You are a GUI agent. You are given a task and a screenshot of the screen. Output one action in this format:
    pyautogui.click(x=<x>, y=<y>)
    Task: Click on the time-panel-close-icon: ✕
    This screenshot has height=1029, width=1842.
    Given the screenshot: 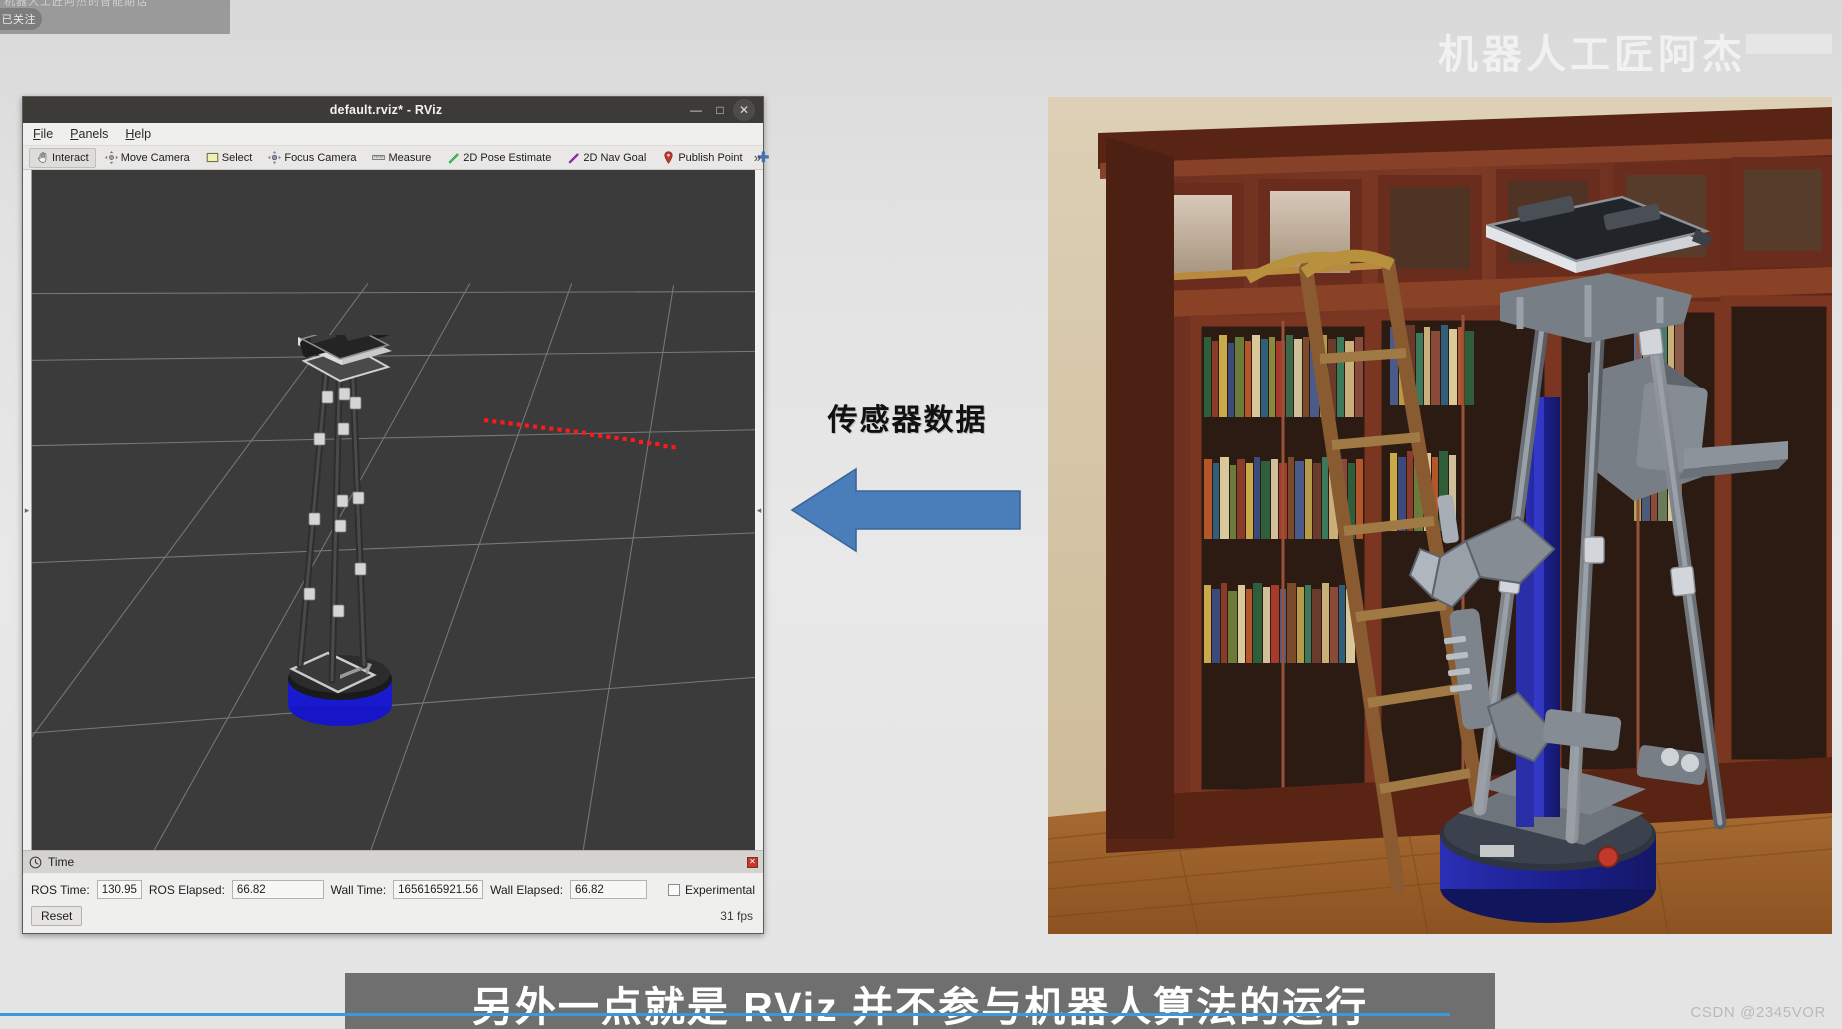 What is the action you would take?
    pyautogui.click(x=752, y=862)
    